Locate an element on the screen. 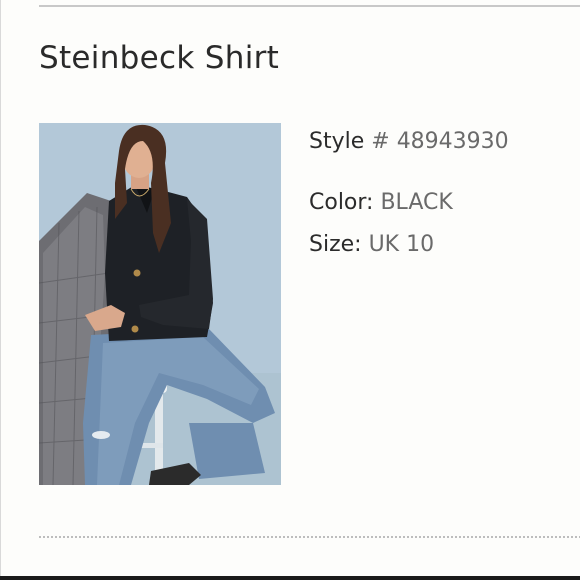  size-label: Size: is located at coordinates (339, 244).